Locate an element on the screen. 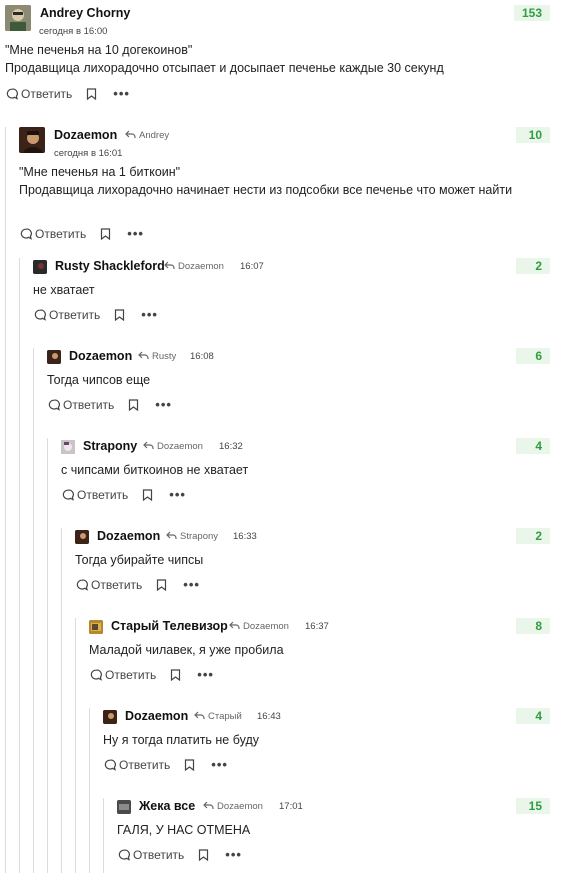  comment-time: 17:01 is located at coordinates (291, 807).